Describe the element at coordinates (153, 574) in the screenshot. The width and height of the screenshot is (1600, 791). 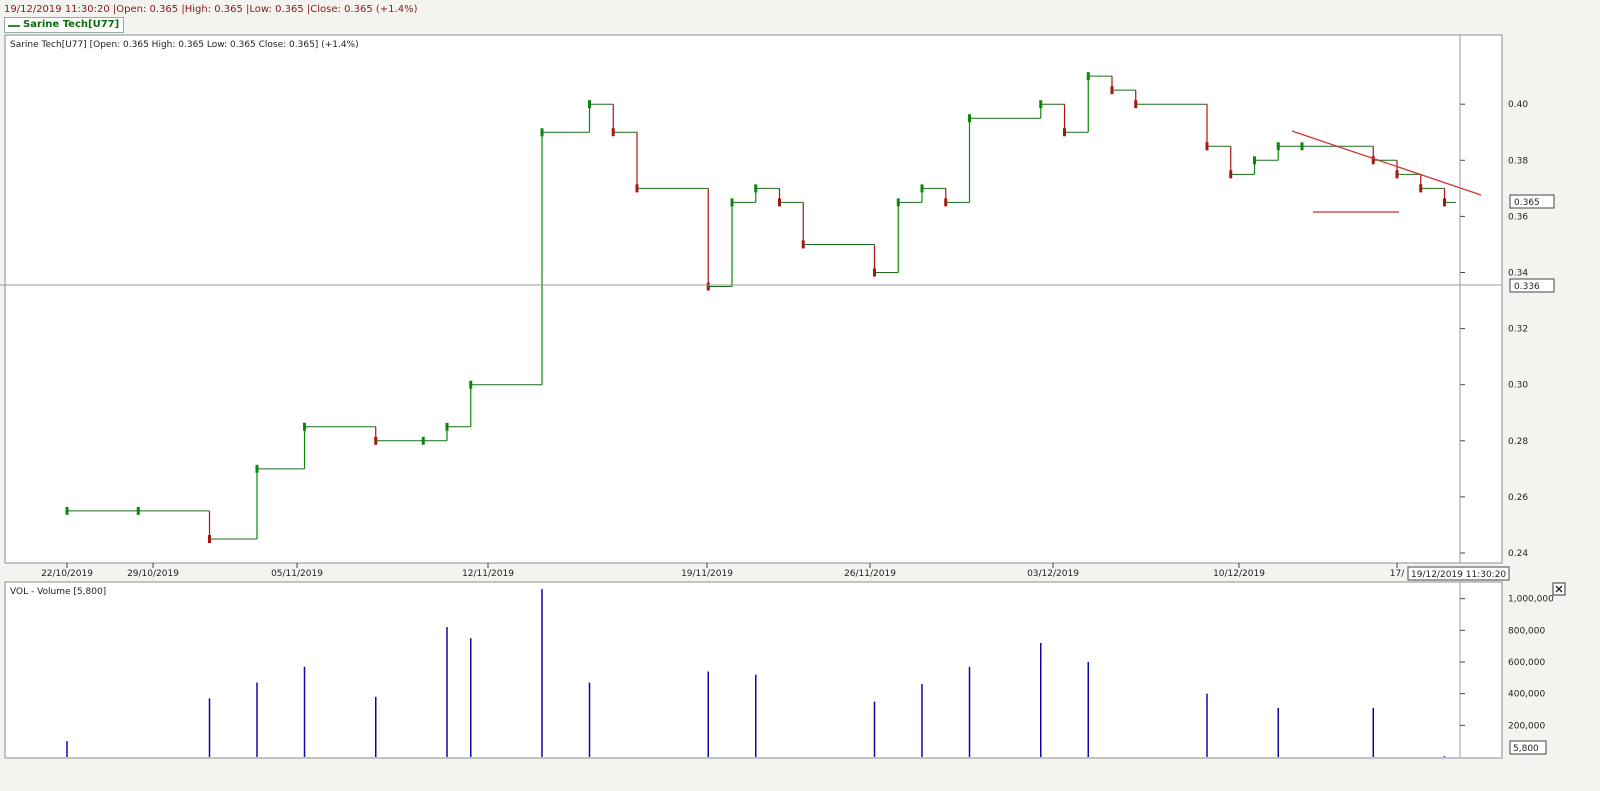
I see `x-tick-label: 29/10/2019` at that location.